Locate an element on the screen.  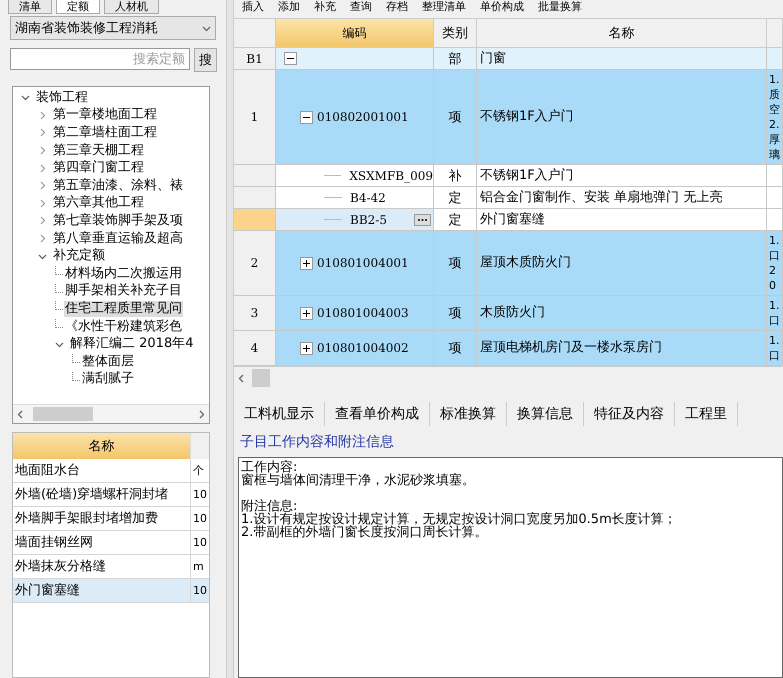
toolbar-button: 添加 is located at coordinates (289, 7).